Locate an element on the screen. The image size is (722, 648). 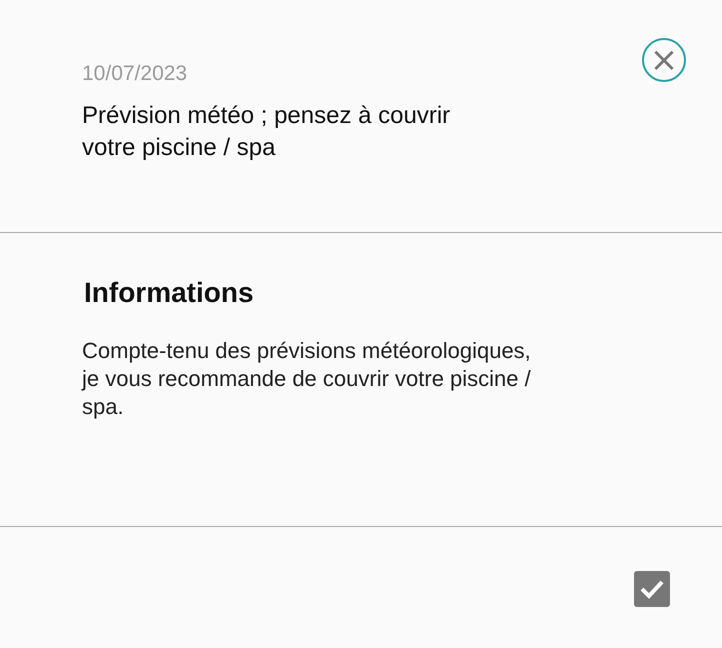
check-icon is located at coordinates (652, 589).